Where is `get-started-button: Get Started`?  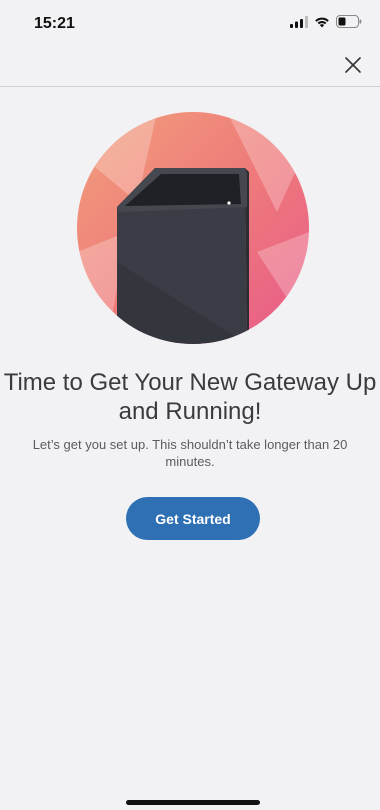 get-started-button: Get Started is located at coordinates (193, 518).